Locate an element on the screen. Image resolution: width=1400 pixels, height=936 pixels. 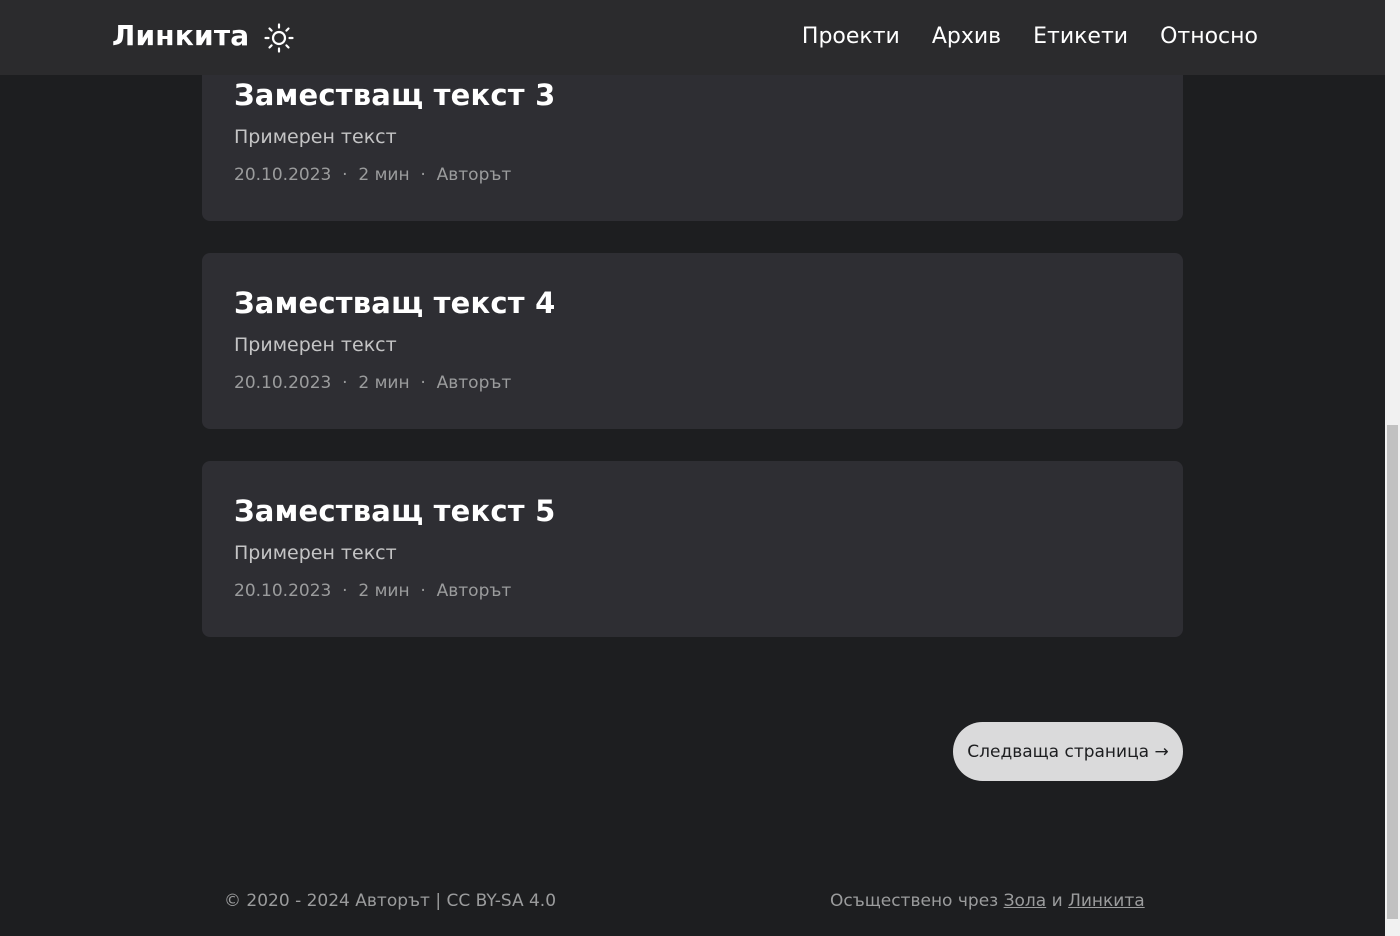
sun-icon is located at coordinates (279, 38).